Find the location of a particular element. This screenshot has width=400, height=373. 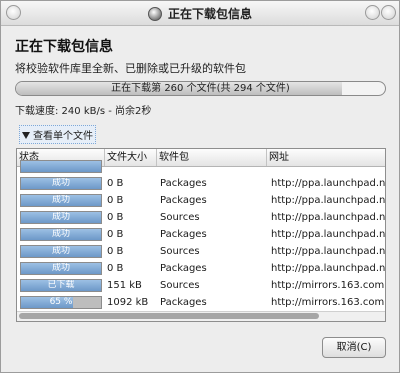

title-area: 正在下载包信息 is located at coordinates (200, 13).